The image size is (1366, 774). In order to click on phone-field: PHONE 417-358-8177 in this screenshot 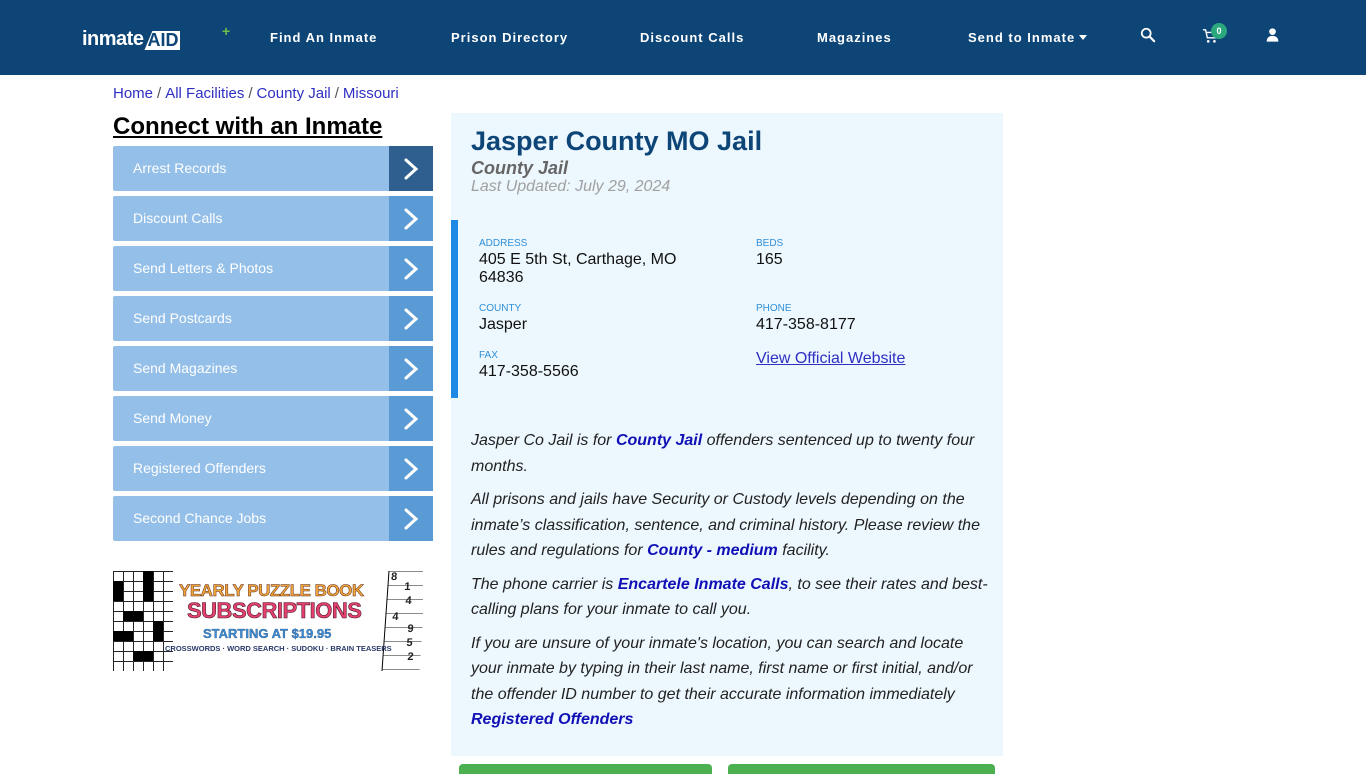, I will do `click(806, 318)`.